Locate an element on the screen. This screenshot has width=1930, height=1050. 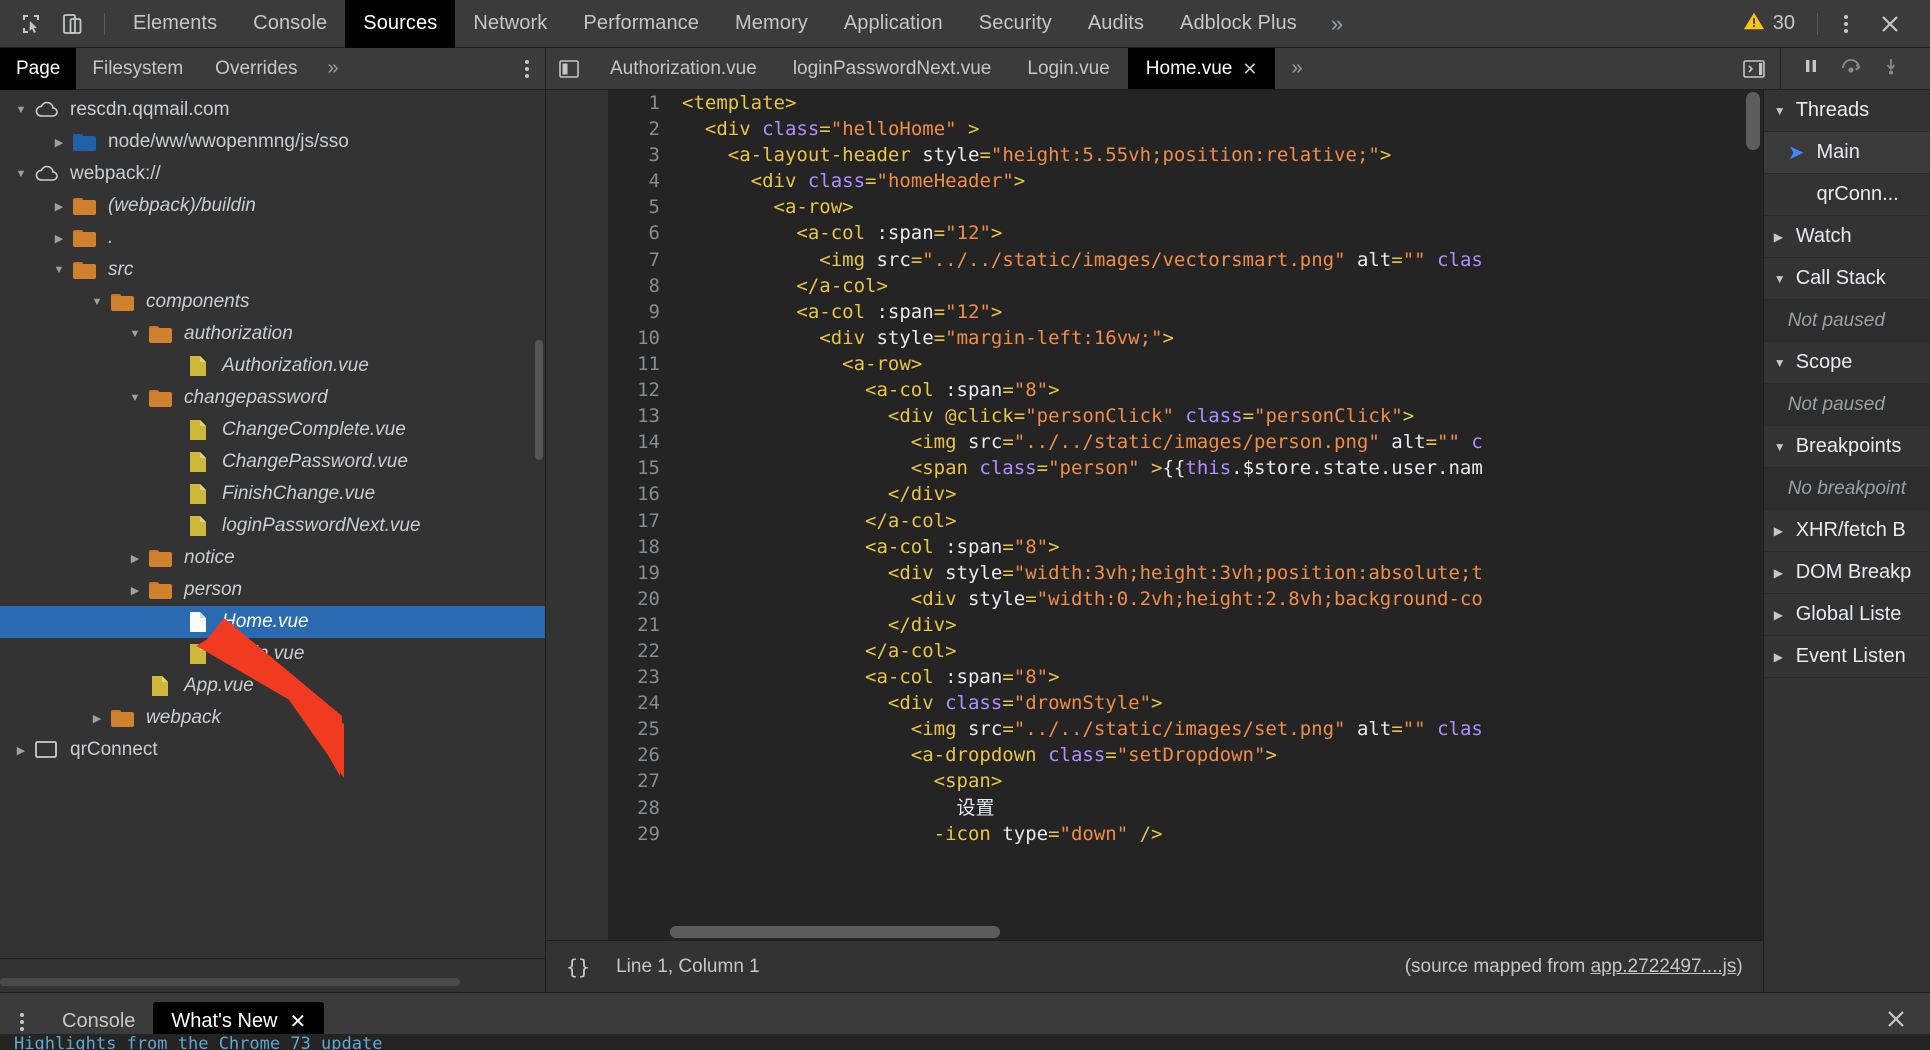
code-line-row: 2 <div class="helloHome" > is located at coordinates (1185, 129).